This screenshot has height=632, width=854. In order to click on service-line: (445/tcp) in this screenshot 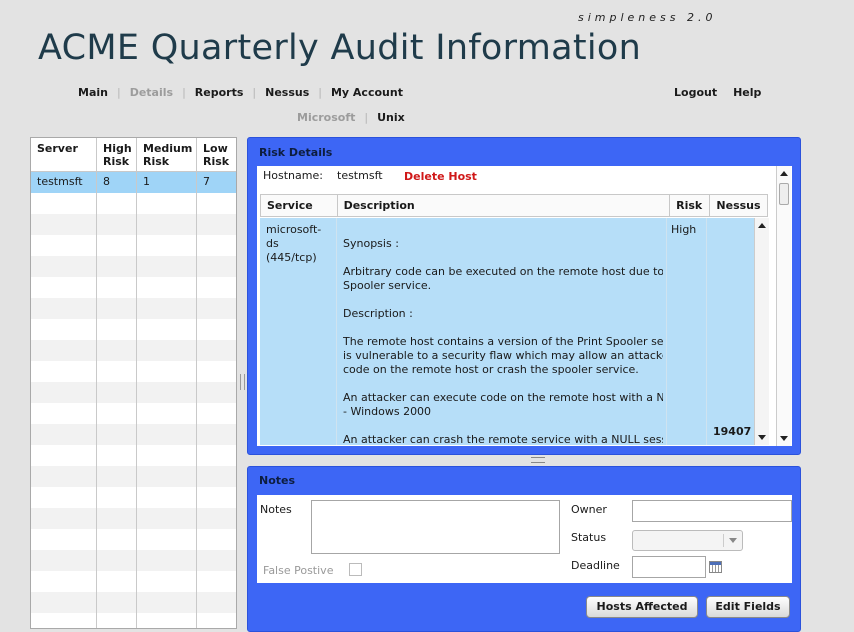, I will do `click(291, 257)`.